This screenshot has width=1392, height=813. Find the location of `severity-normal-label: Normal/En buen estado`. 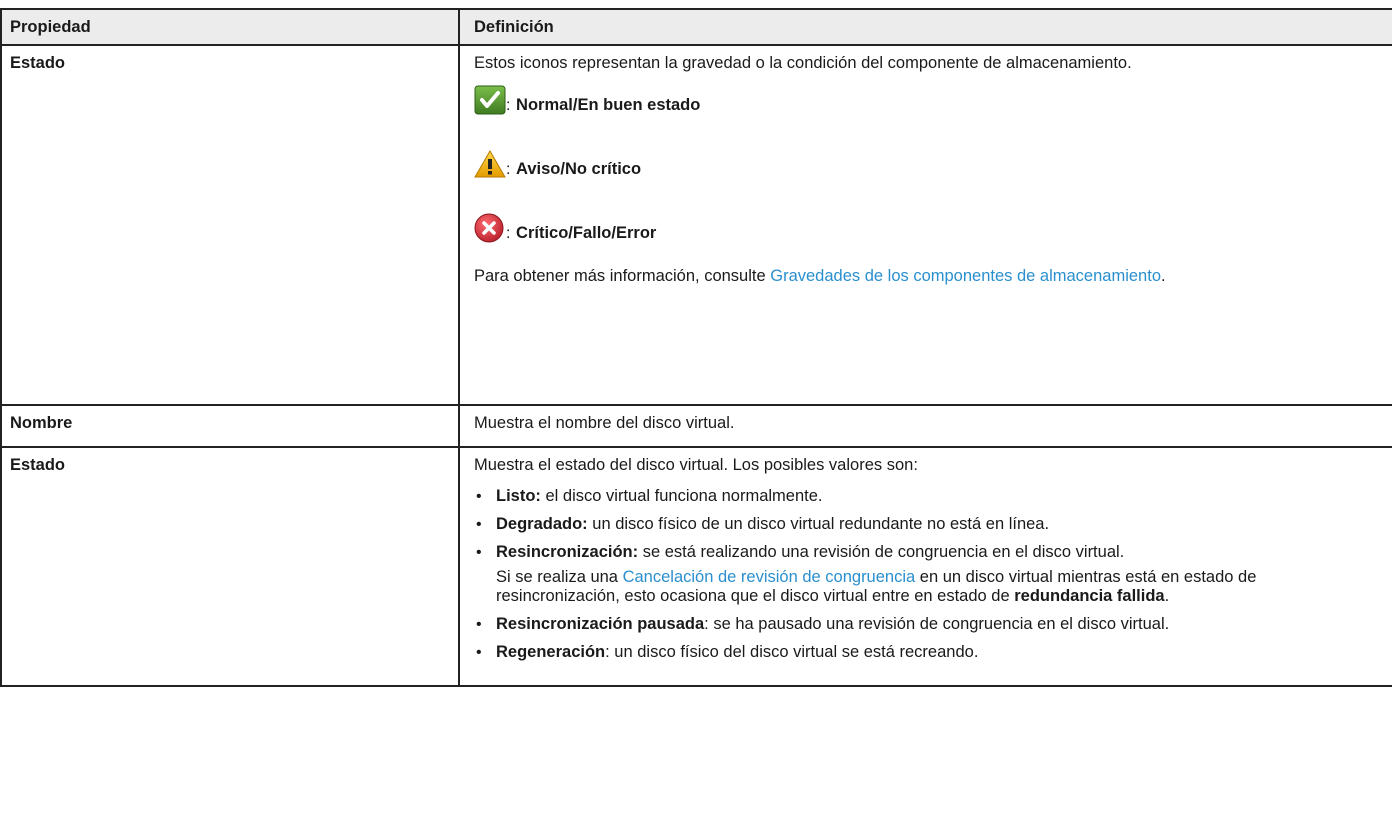

severity-normal-label: Normal/En buen estado is located at coordinates (608, 105).